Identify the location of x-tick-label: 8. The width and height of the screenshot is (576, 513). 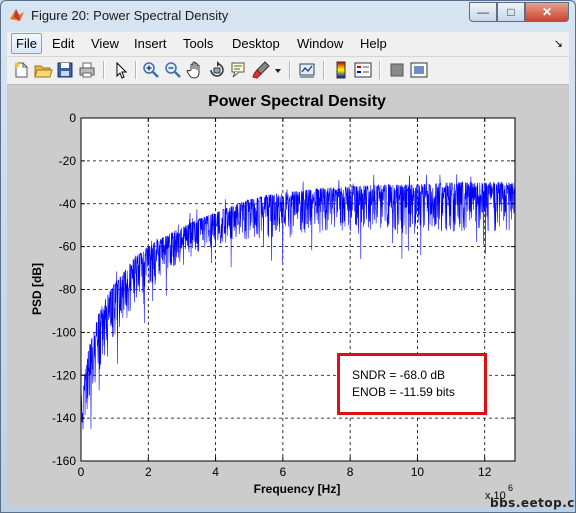
(350, 472).